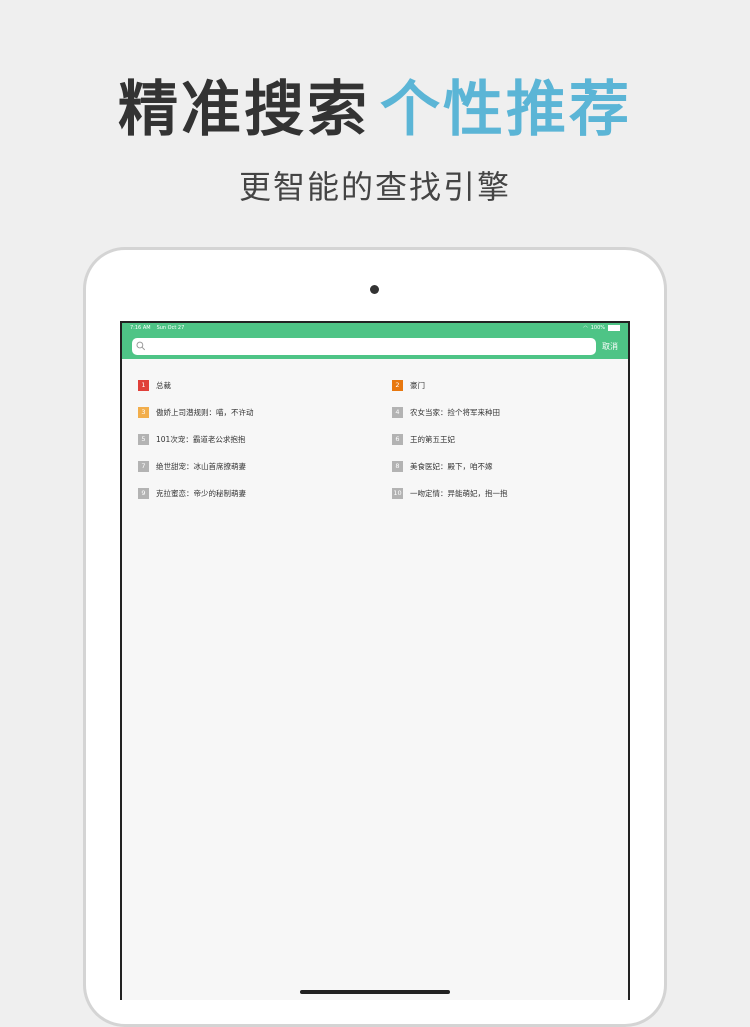 Image resolution: width=750 pixels, height=1027 pixels. I want to click on headline-accent: 个性推荐, so click(506, 110).